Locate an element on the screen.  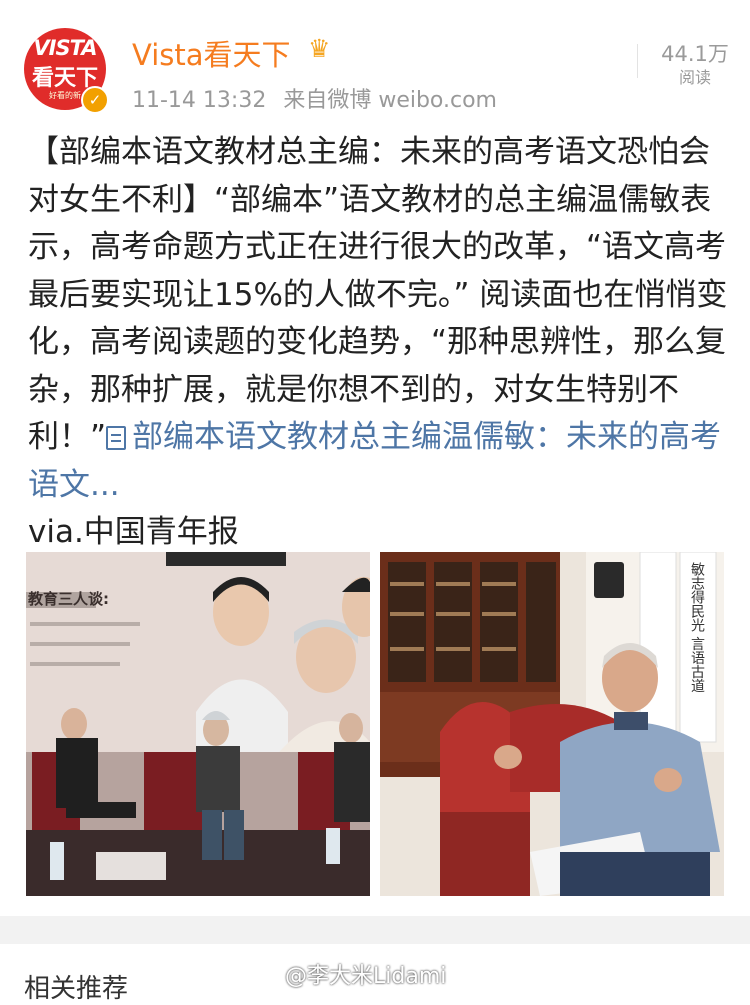
image-caption: 教育三人谈: is located at coordinates (68, 599).